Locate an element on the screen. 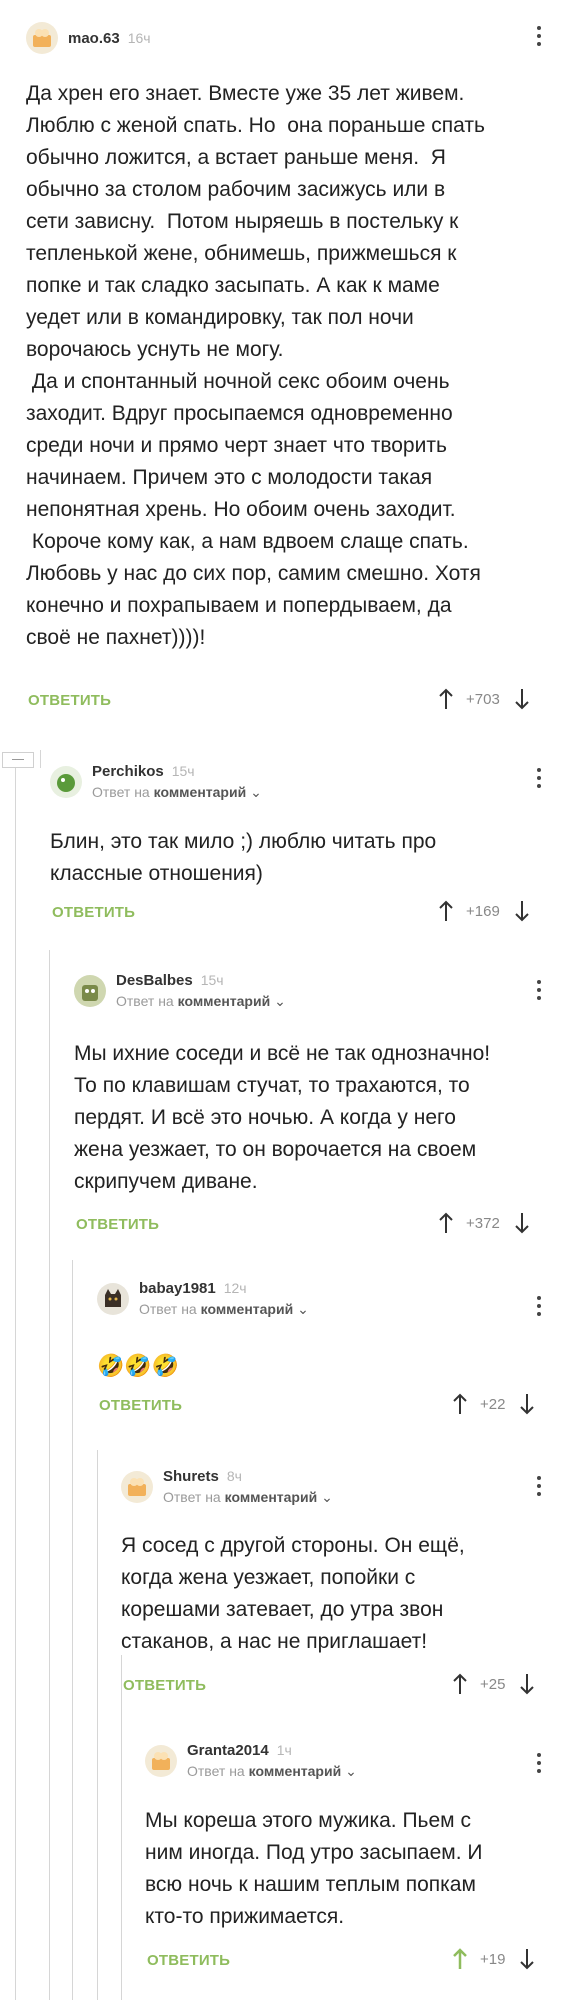  author-name: babay1981 is located at coordinates (177, 1288).